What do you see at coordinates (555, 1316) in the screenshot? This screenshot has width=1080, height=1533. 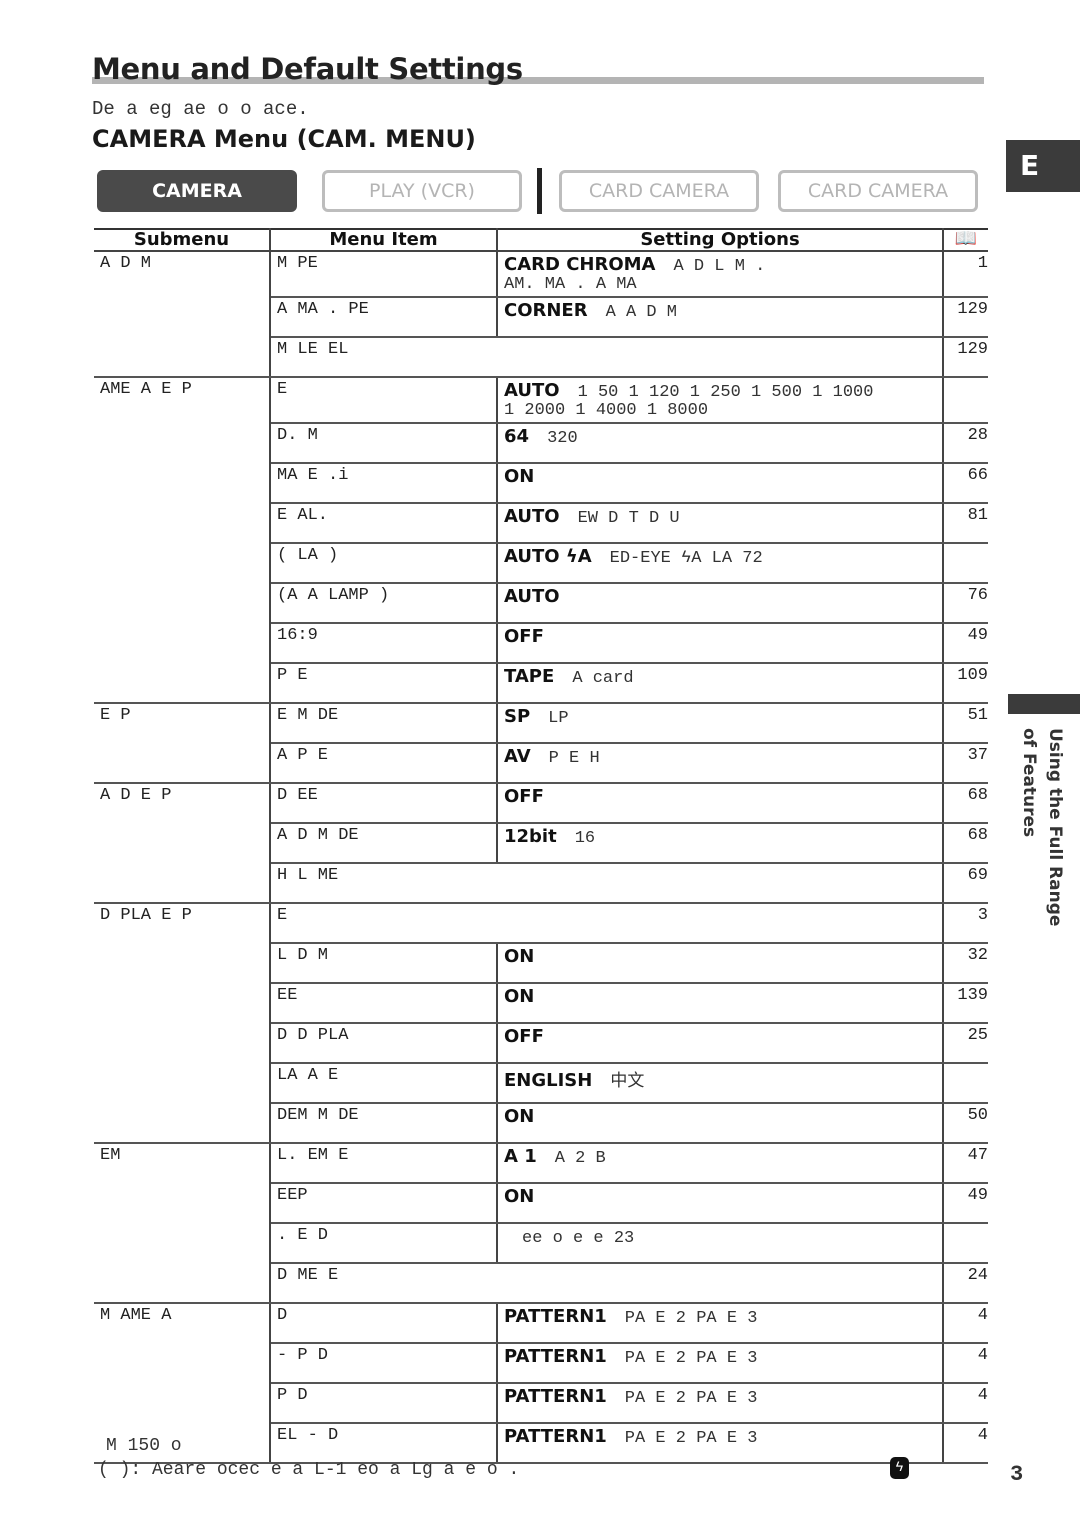 I see `default-setting: PATTERN1` at bounding box center [555, 1316].